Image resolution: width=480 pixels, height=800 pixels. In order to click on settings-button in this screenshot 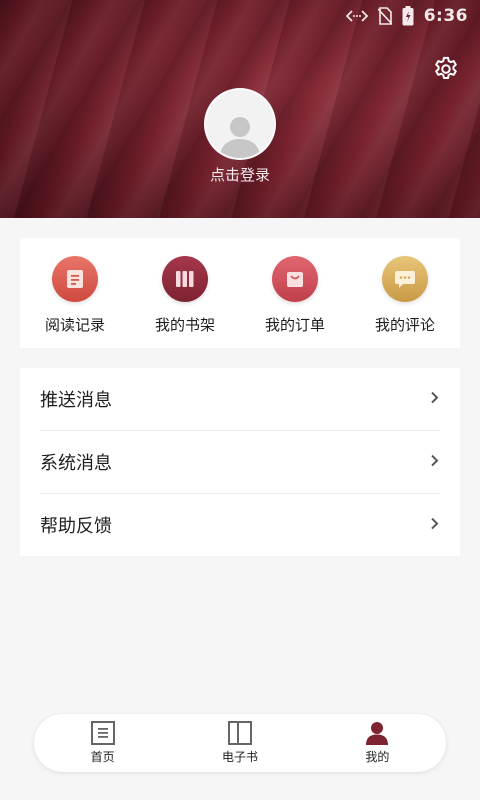, I will do `click(446, 69)`.